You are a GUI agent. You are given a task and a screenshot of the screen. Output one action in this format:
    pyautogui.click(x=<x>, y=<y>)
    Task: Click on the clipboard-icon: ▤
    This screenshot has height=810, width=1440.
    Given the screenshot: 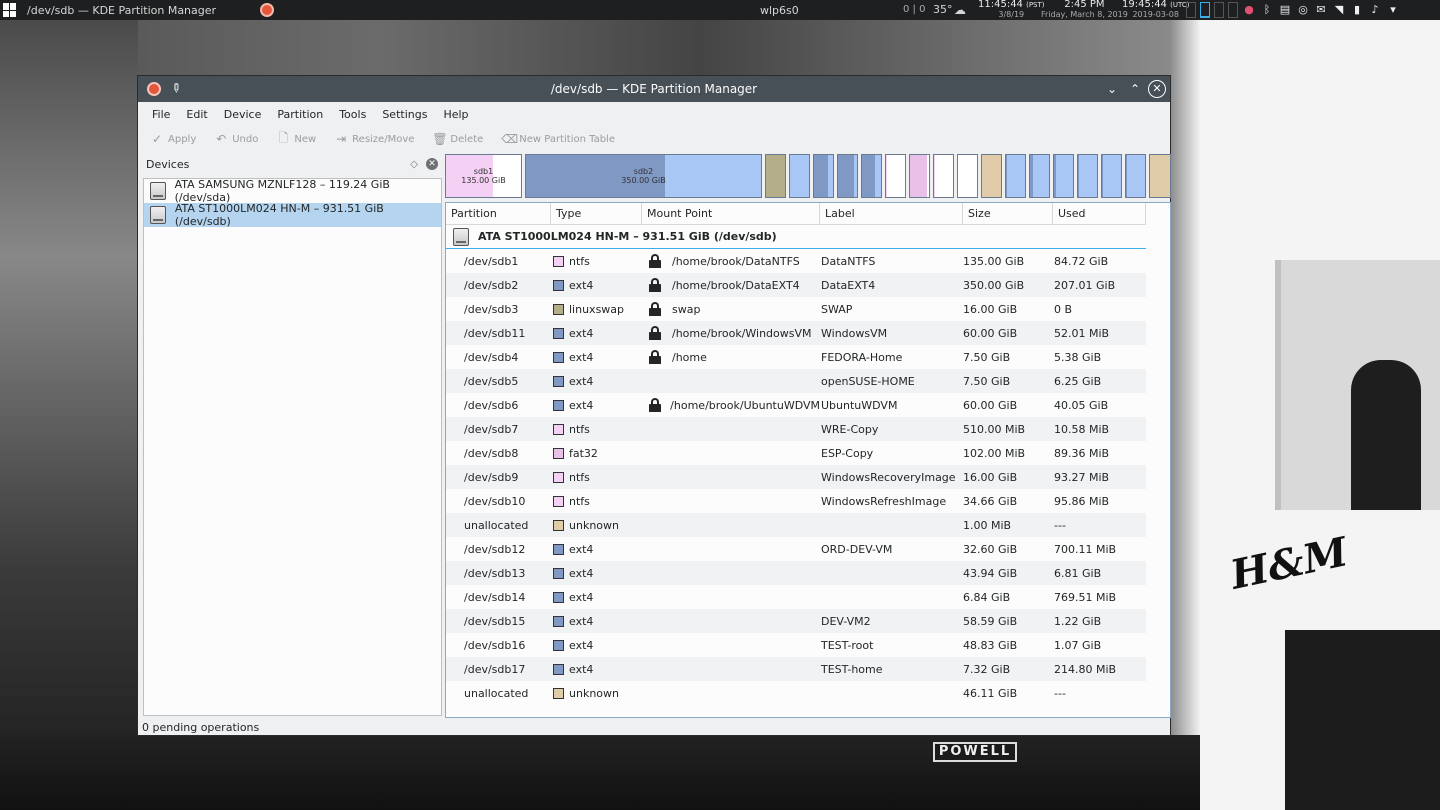 What is the action you would take?
    pyautogui.click(x=1285, y=10)
    